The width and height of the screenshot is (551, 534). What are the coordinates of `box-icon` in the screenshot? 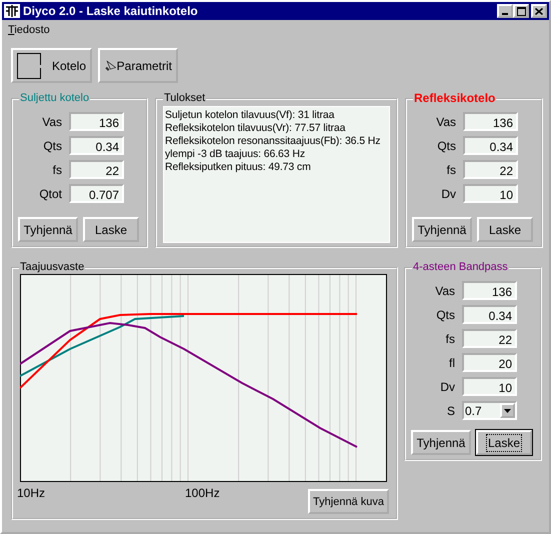 It's located at (29, 65).